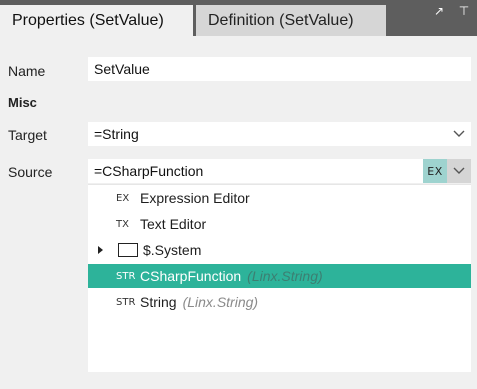 Image resolution: width=477 pixels, height=389 pixels. What do you see at coordinates (149, 171) in the screenshot?
I see `source-value: =CSharpFunction` at bounding box center [149, 171].